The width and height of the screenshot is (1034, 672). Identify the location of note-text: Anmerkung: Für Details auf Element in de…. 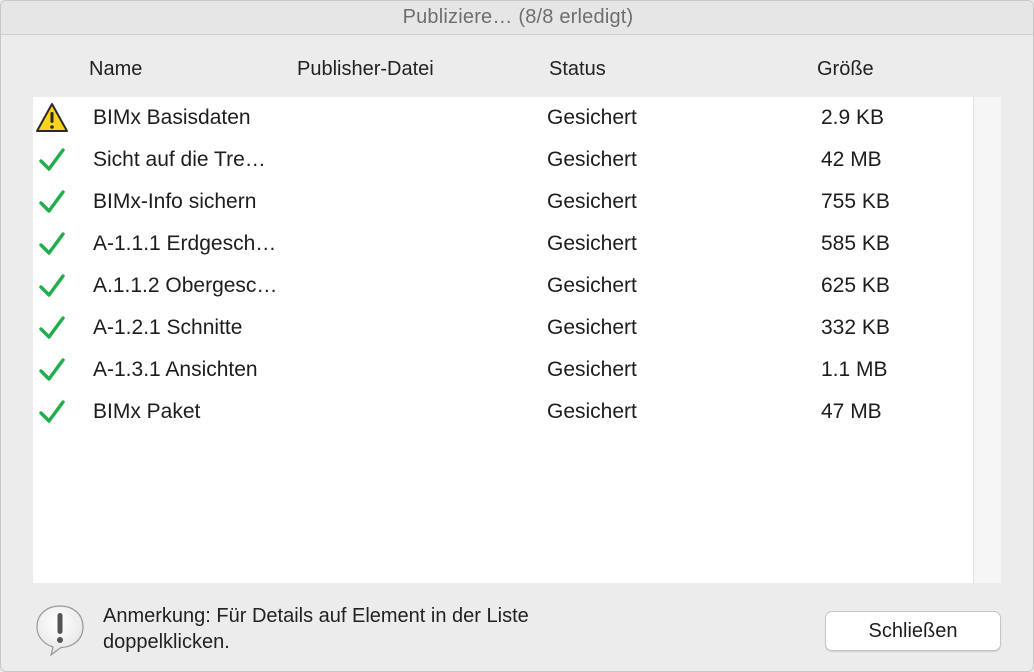
(316, 629).